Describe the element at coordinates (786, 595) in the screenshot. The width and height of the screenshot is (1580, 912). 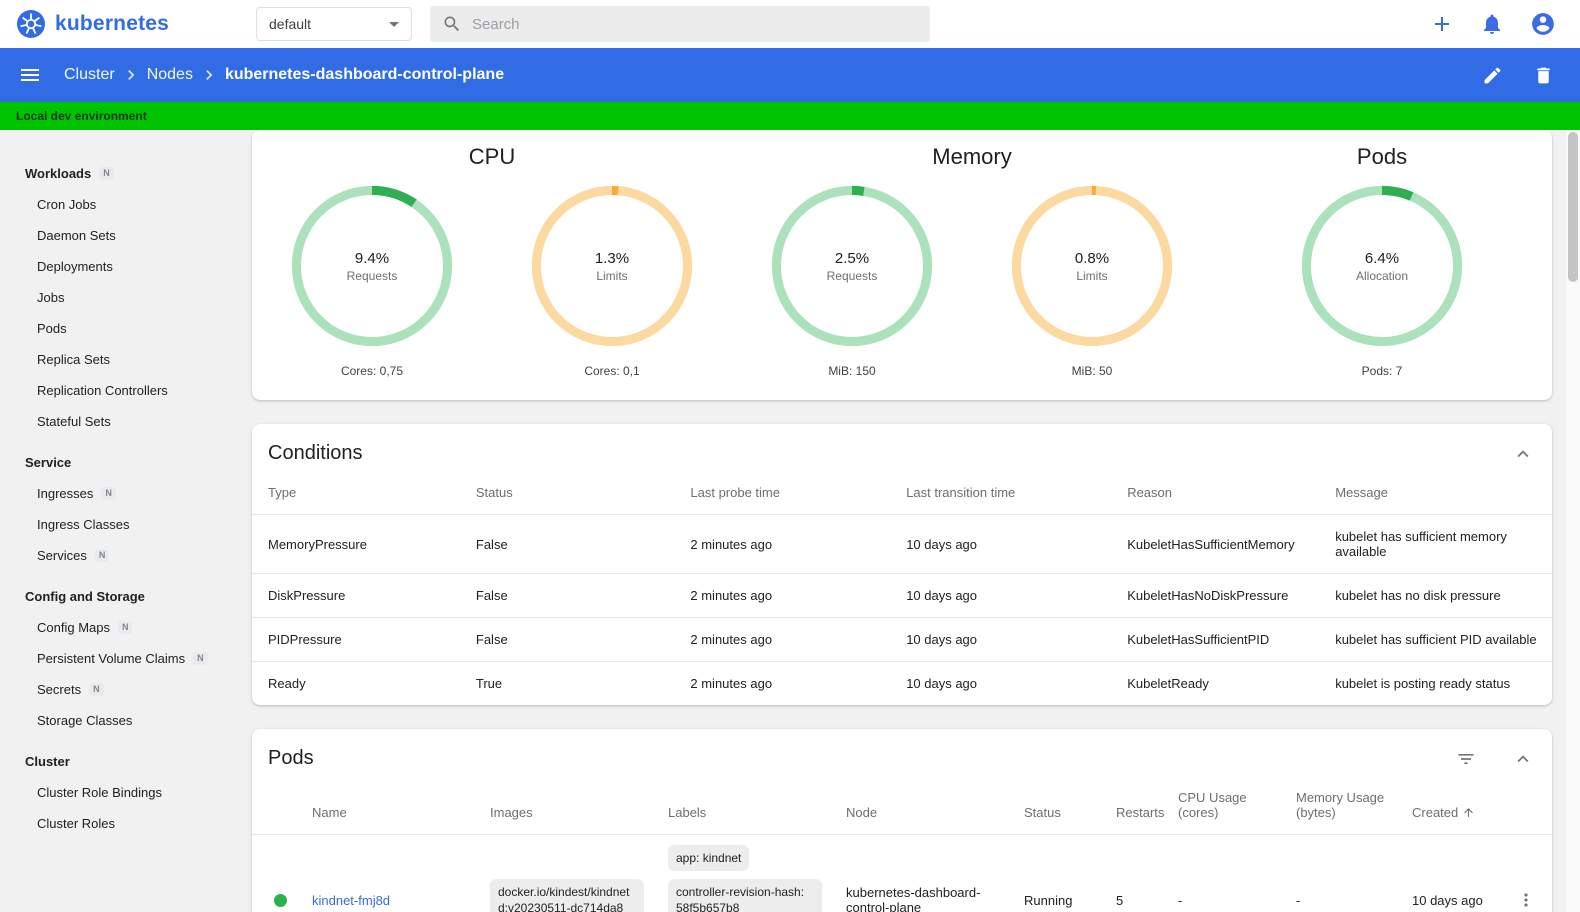
I see `cell-probe: 2 minutes ago` at that location.